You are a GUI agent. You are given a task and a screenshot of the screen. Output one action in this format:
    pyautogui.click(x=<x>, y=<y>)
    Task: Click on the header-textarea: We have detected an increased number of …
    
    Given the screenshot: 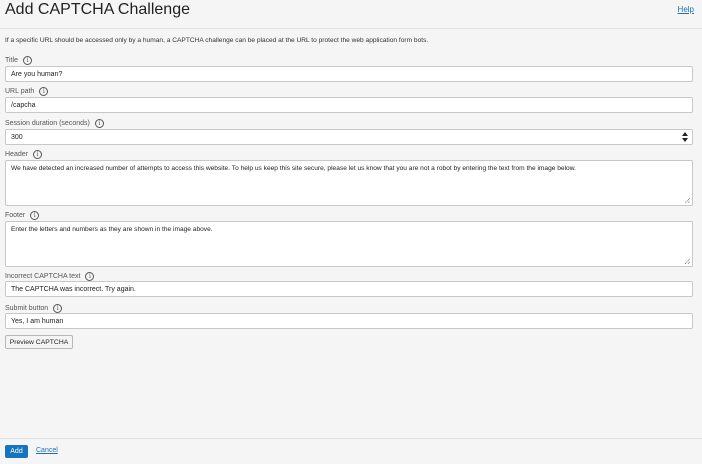 What is the action you would take?
    pyautogui.click(x=349, y=183)
    